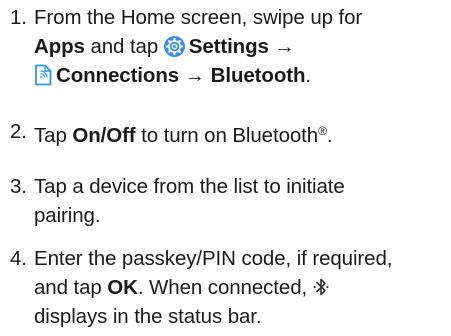 The image size is (451, 336). I want to click on settings-label: Settings, so click(228, 46).